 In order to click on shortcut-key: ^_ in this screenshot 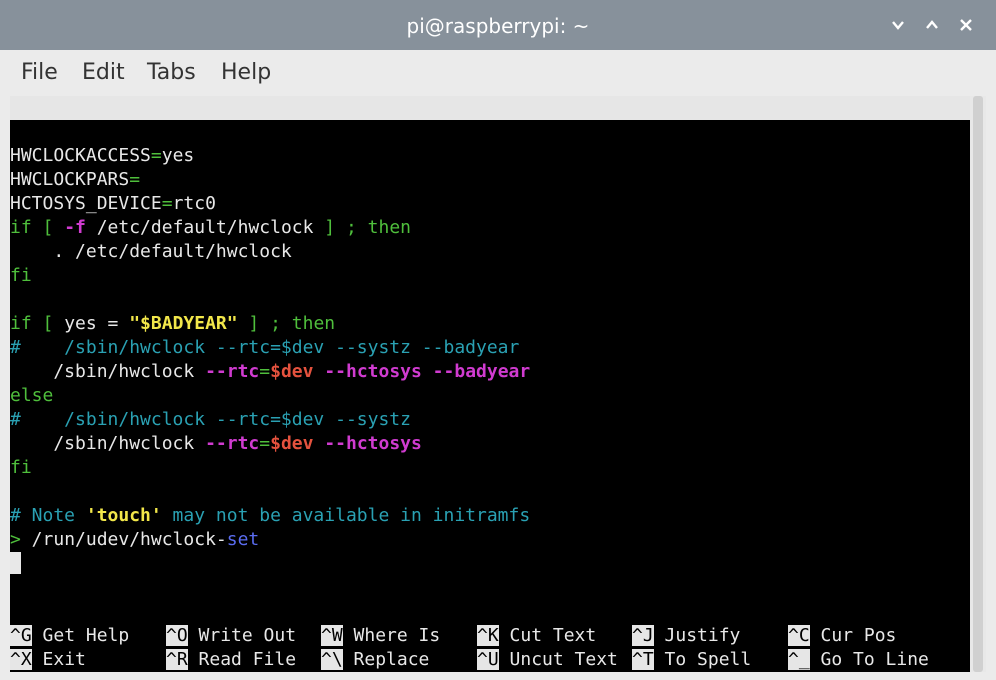, I will do `click(799, 659)`.